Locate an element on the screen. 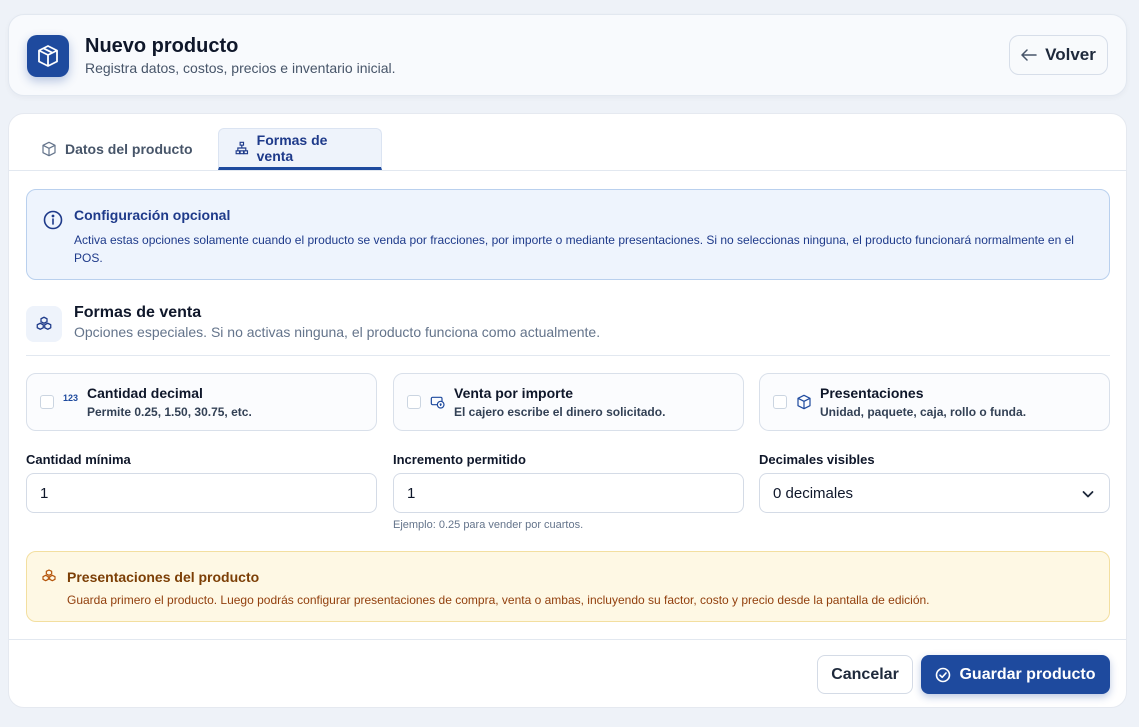 This screenshot has height=727, width=1139. option-title: Cantidad decimal is located at coordinates (145, 393).